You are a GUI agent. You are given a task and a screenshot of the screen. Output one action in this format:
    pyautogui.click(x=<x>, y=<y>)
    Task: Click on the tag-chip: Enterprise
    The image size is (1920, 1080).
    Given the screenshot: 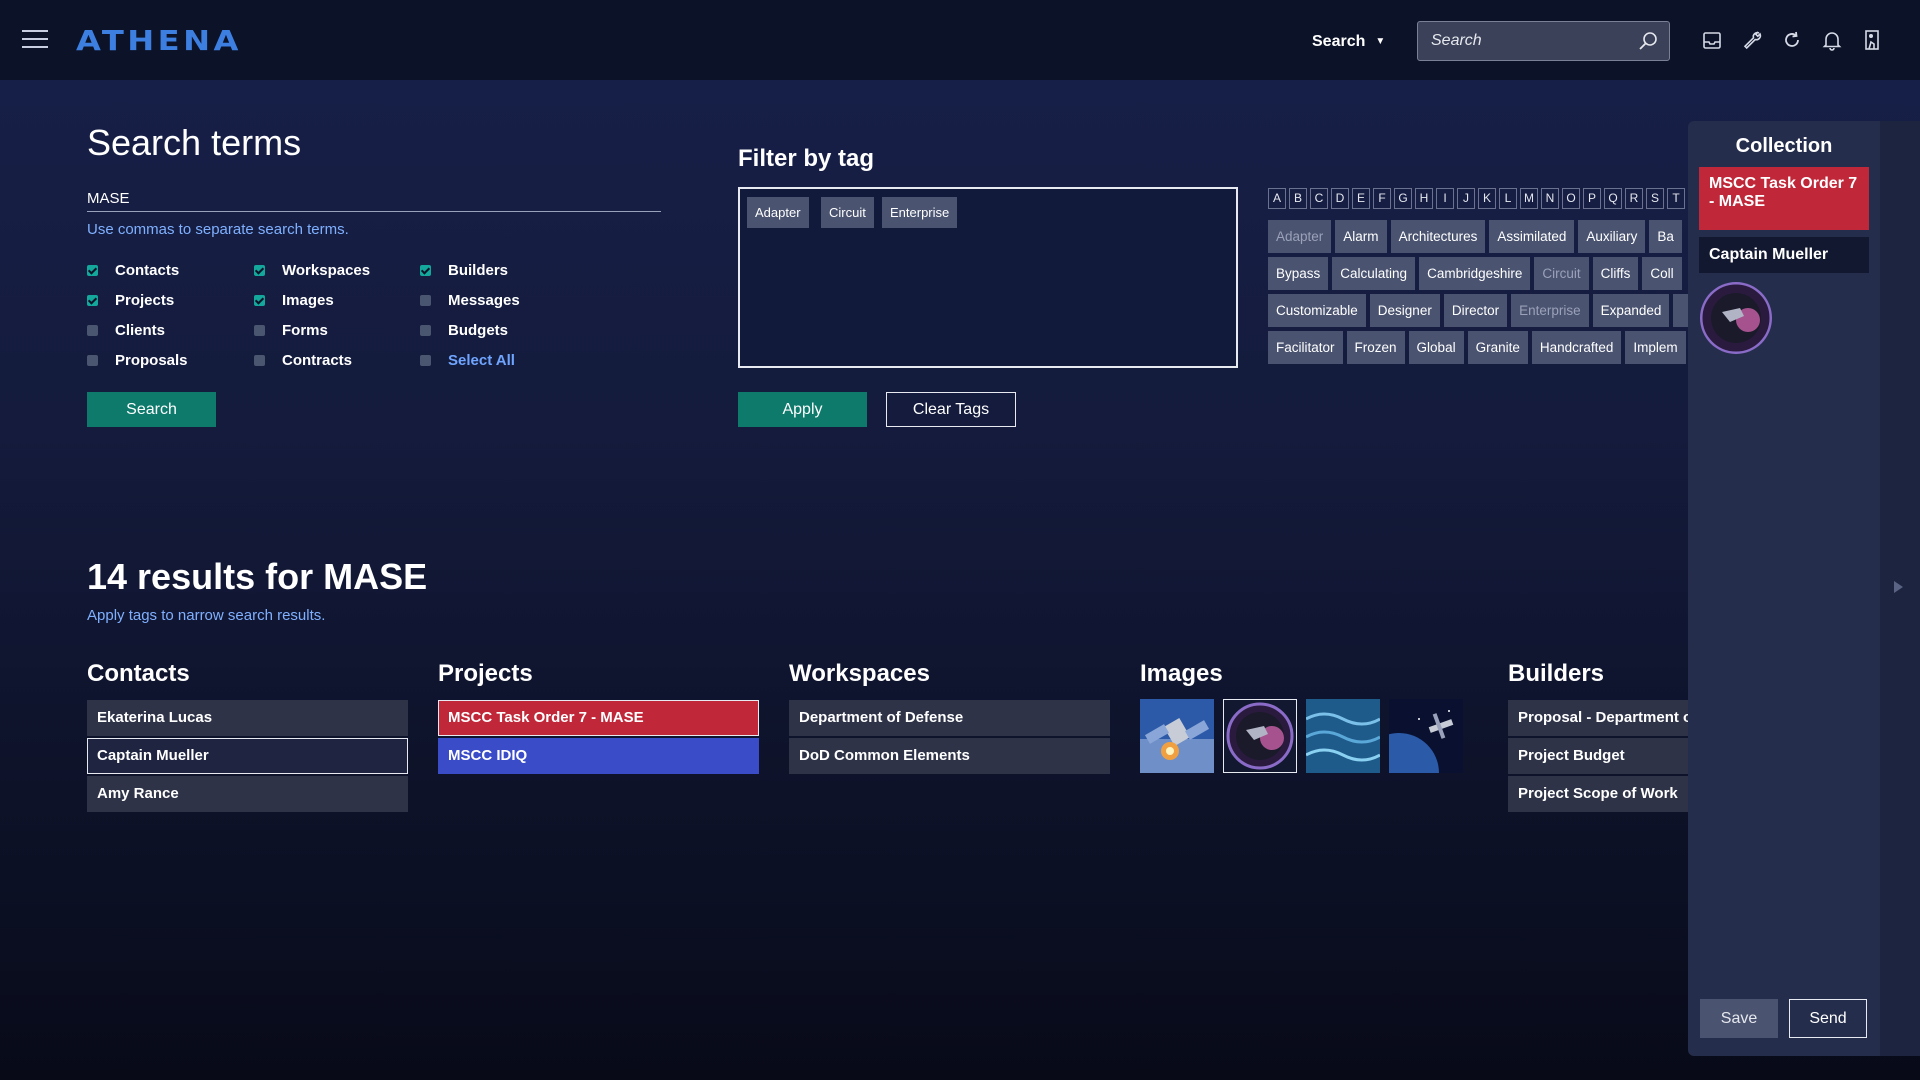 What is the action you would take?
    pyautogui.click(x=1550, y=310)
    